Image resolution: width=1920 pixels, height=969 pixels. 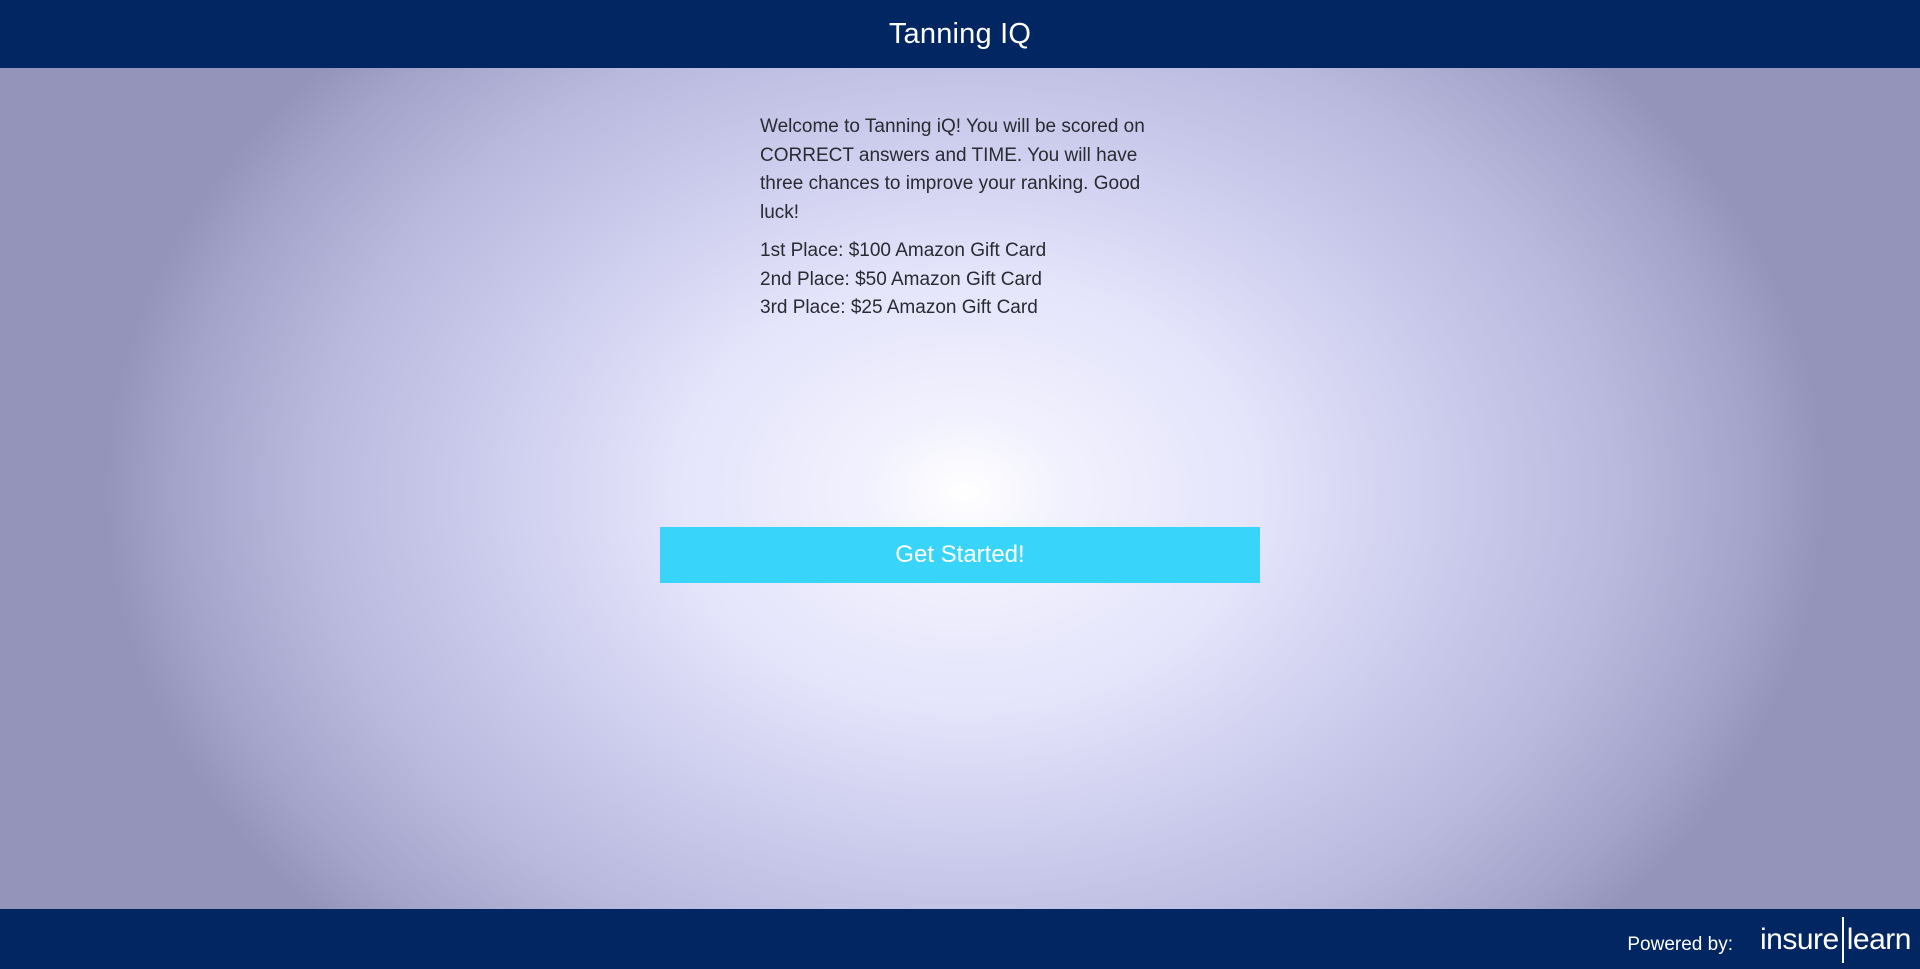 I want to click on get-started-button: Get Started!, so click(x=960, y=555).